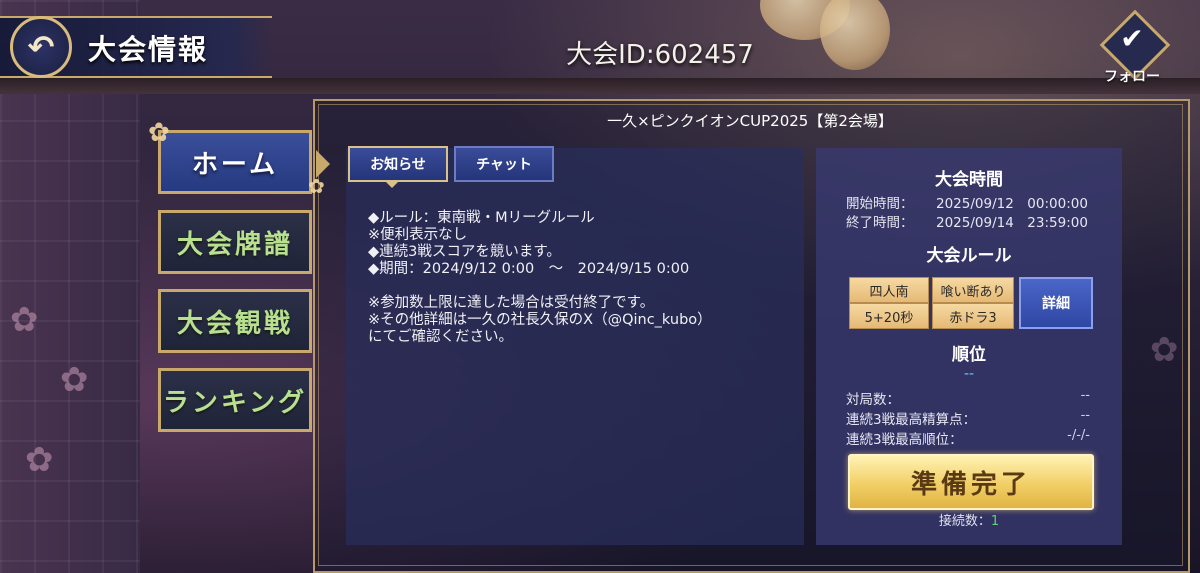 Image resolution: width=1200 pixels, height=573 pixels. I want to click on schedule-heading: 大会時間, so click(969, 180).